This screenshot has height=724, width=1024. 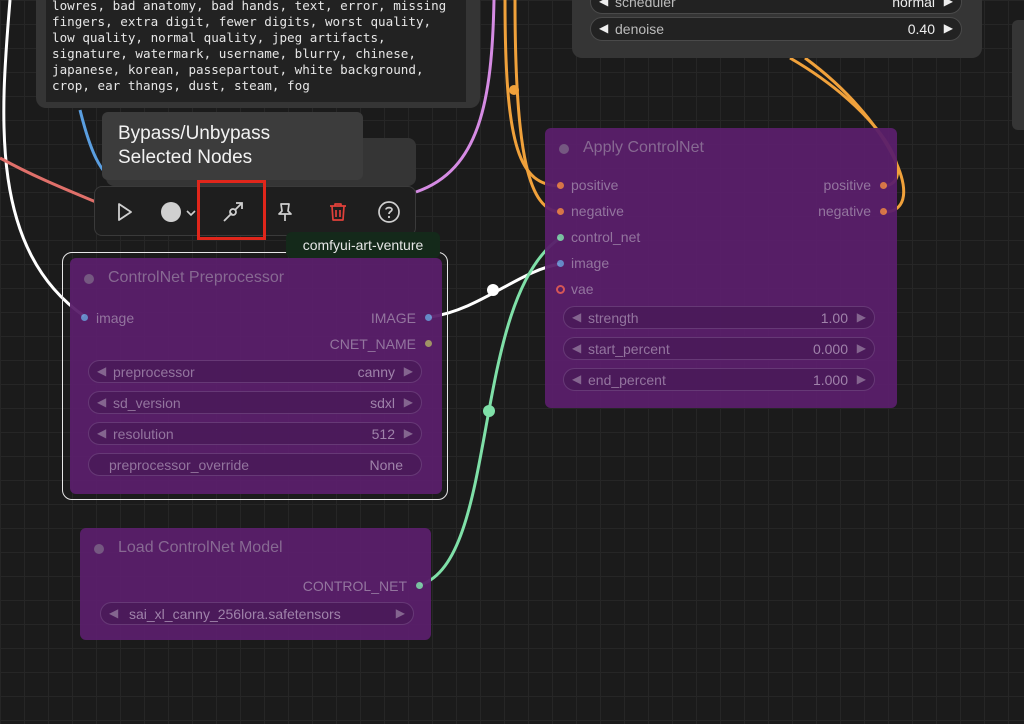 I want to click on output-label-negative: negative, so click(x=844, y=211).